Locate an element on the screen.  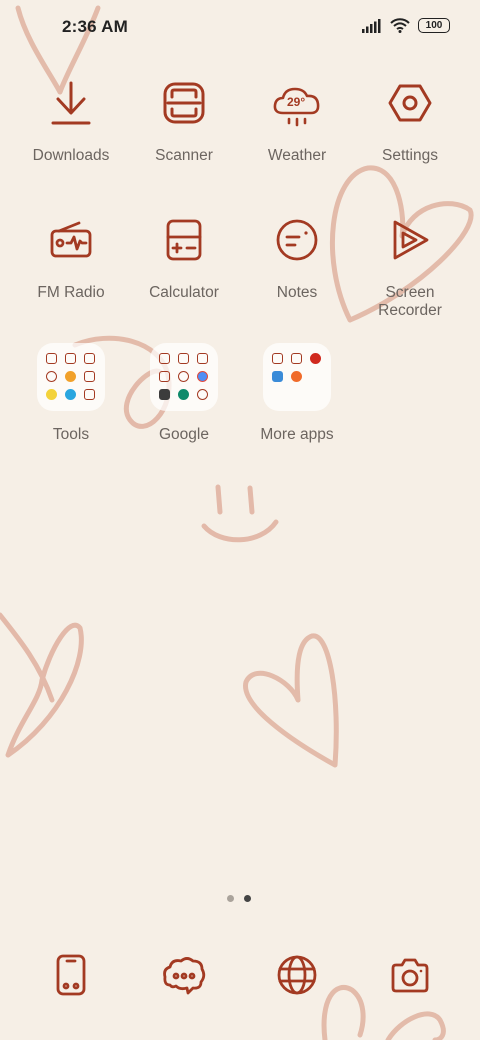
folder-label: Tools is located at coordinates (71, 434).